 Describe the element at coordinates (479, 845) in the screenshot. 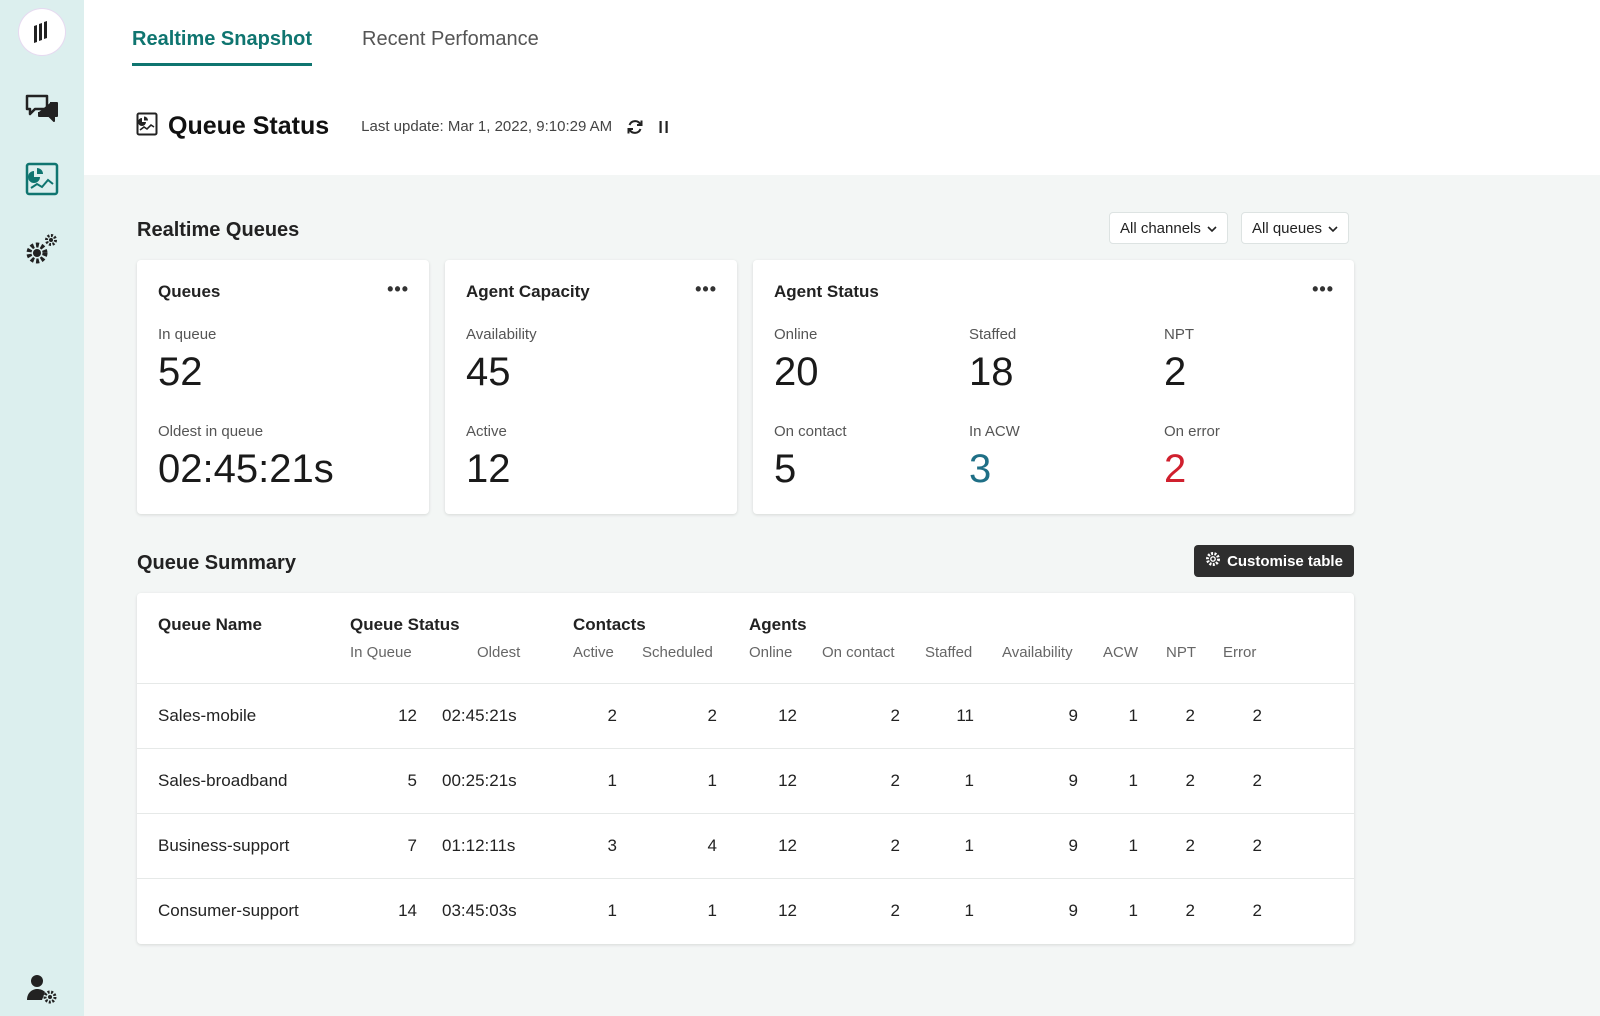

I see `cell-oldest: 01:12:11s` at that location.